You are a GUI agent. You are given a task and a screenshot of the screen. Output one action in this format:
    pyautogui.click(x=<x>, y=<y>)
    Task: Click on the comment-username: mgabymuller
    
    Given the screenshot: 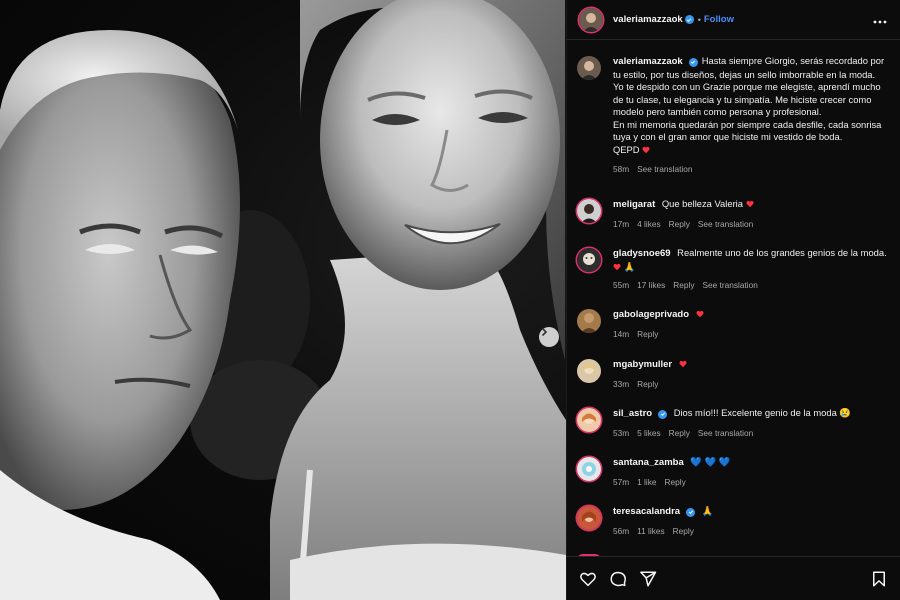 What is the action you would take?
    pyautogui.click(x=642, y=364)
    